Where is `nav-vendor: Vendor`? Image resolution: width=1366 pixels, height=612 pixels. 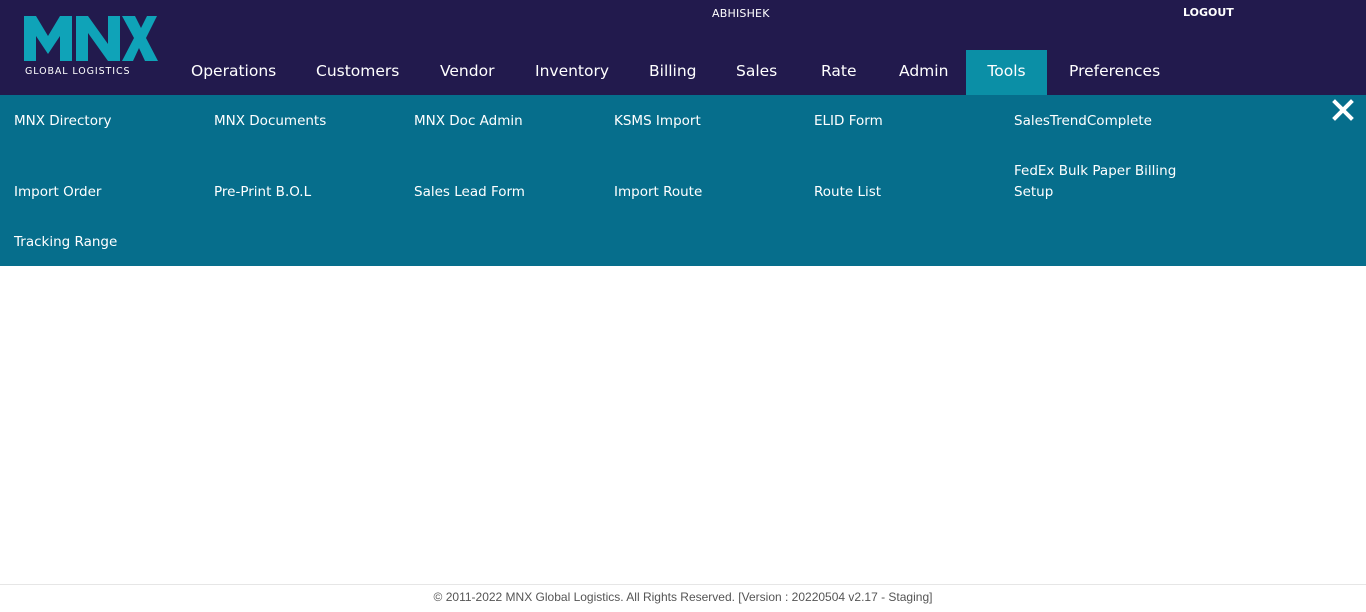
nav-vendor: Vendor is located at coordinates (467, 72).